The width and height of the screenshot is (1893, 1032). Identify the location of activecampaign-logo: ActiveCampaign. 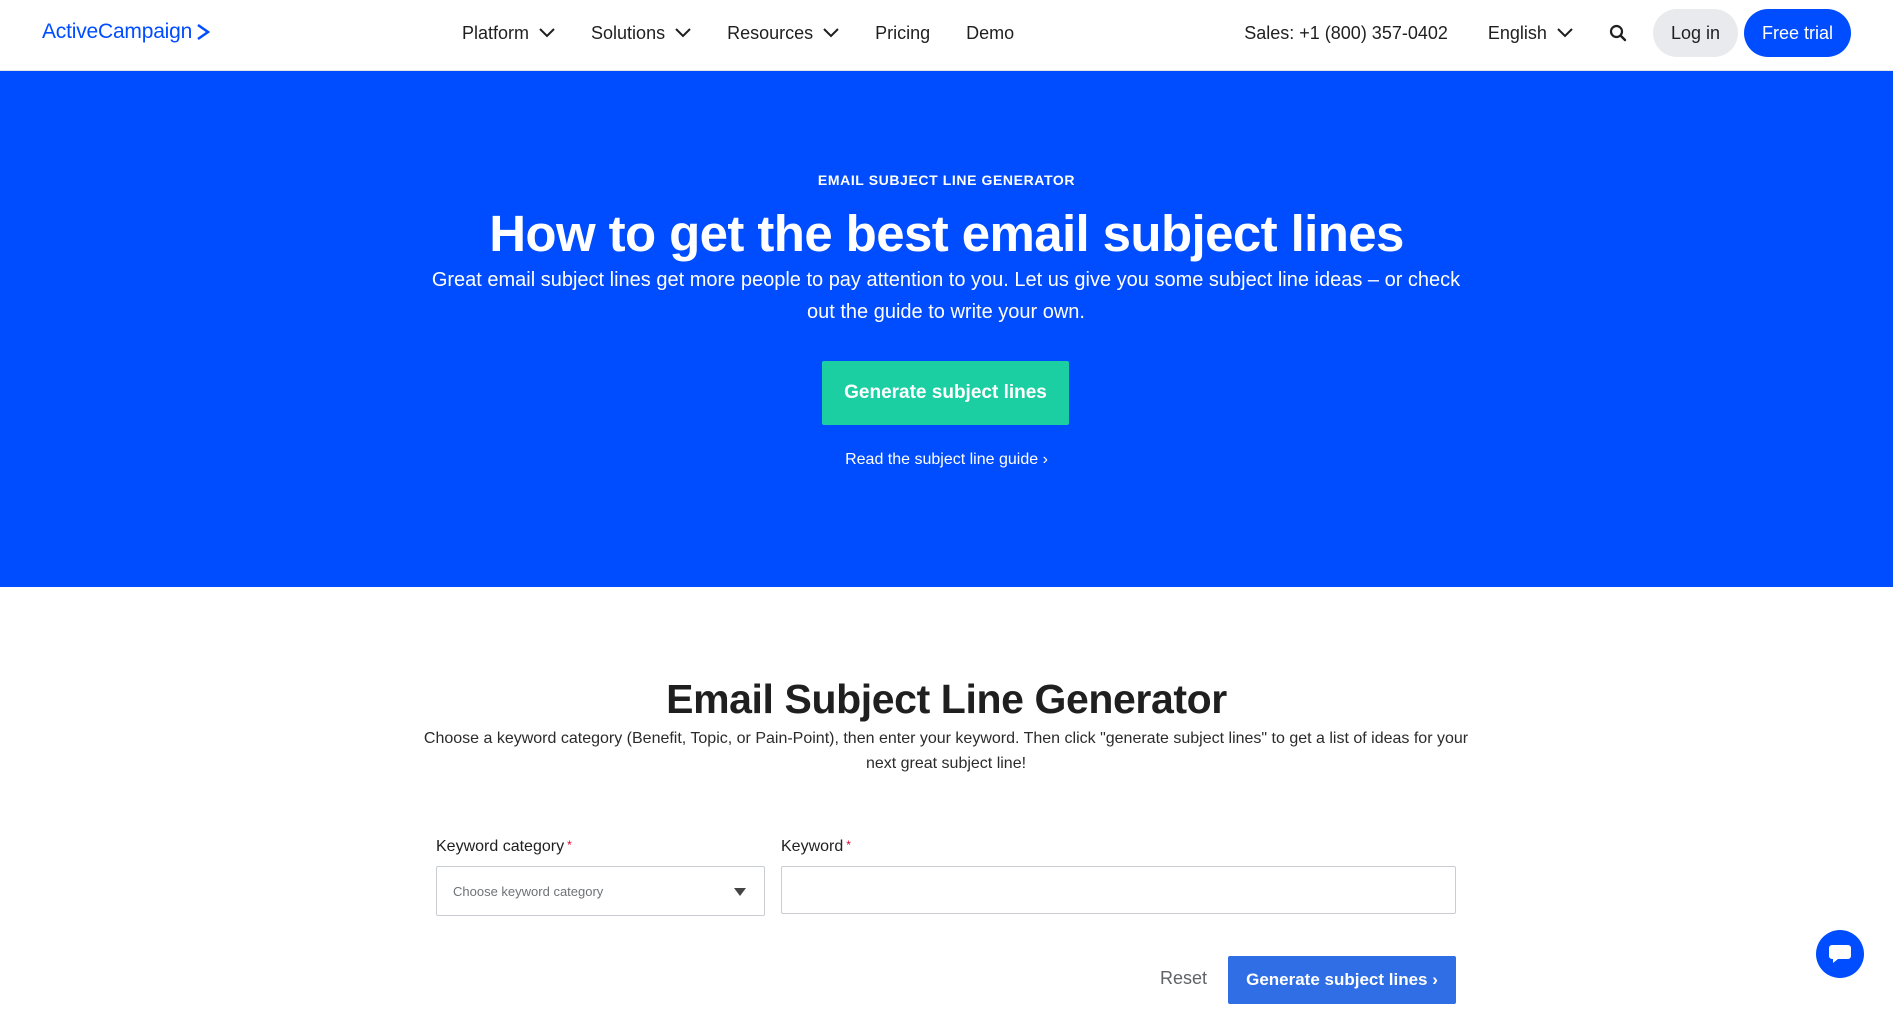
(126, 32).